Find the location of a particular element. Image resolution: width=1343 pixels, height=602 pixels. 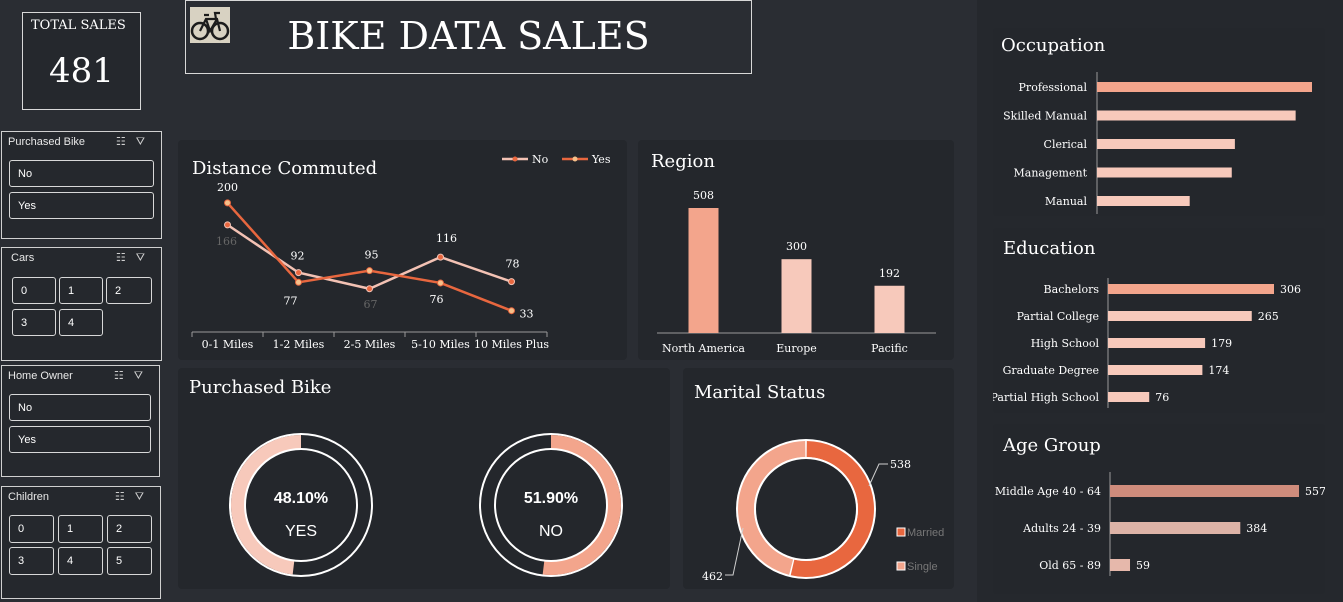

y-tick-label: Skilled Manual is located at coordinates (1045, 116).